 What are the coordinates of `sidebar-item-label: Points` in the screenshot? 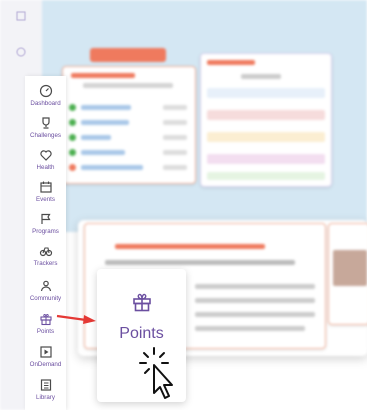 It's located at (45, 331).